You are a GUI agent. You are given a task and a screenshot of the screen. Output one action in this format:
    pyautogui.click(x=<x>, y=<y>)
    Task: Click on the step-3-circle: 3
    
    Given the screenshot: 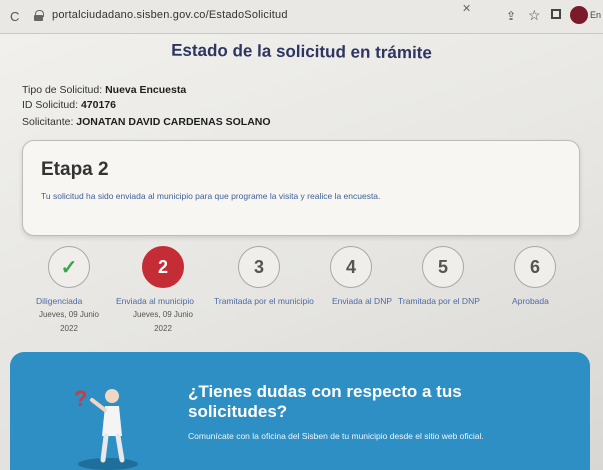 What is the action you would take?
    pyautogui.click(x=259, y=267)
    